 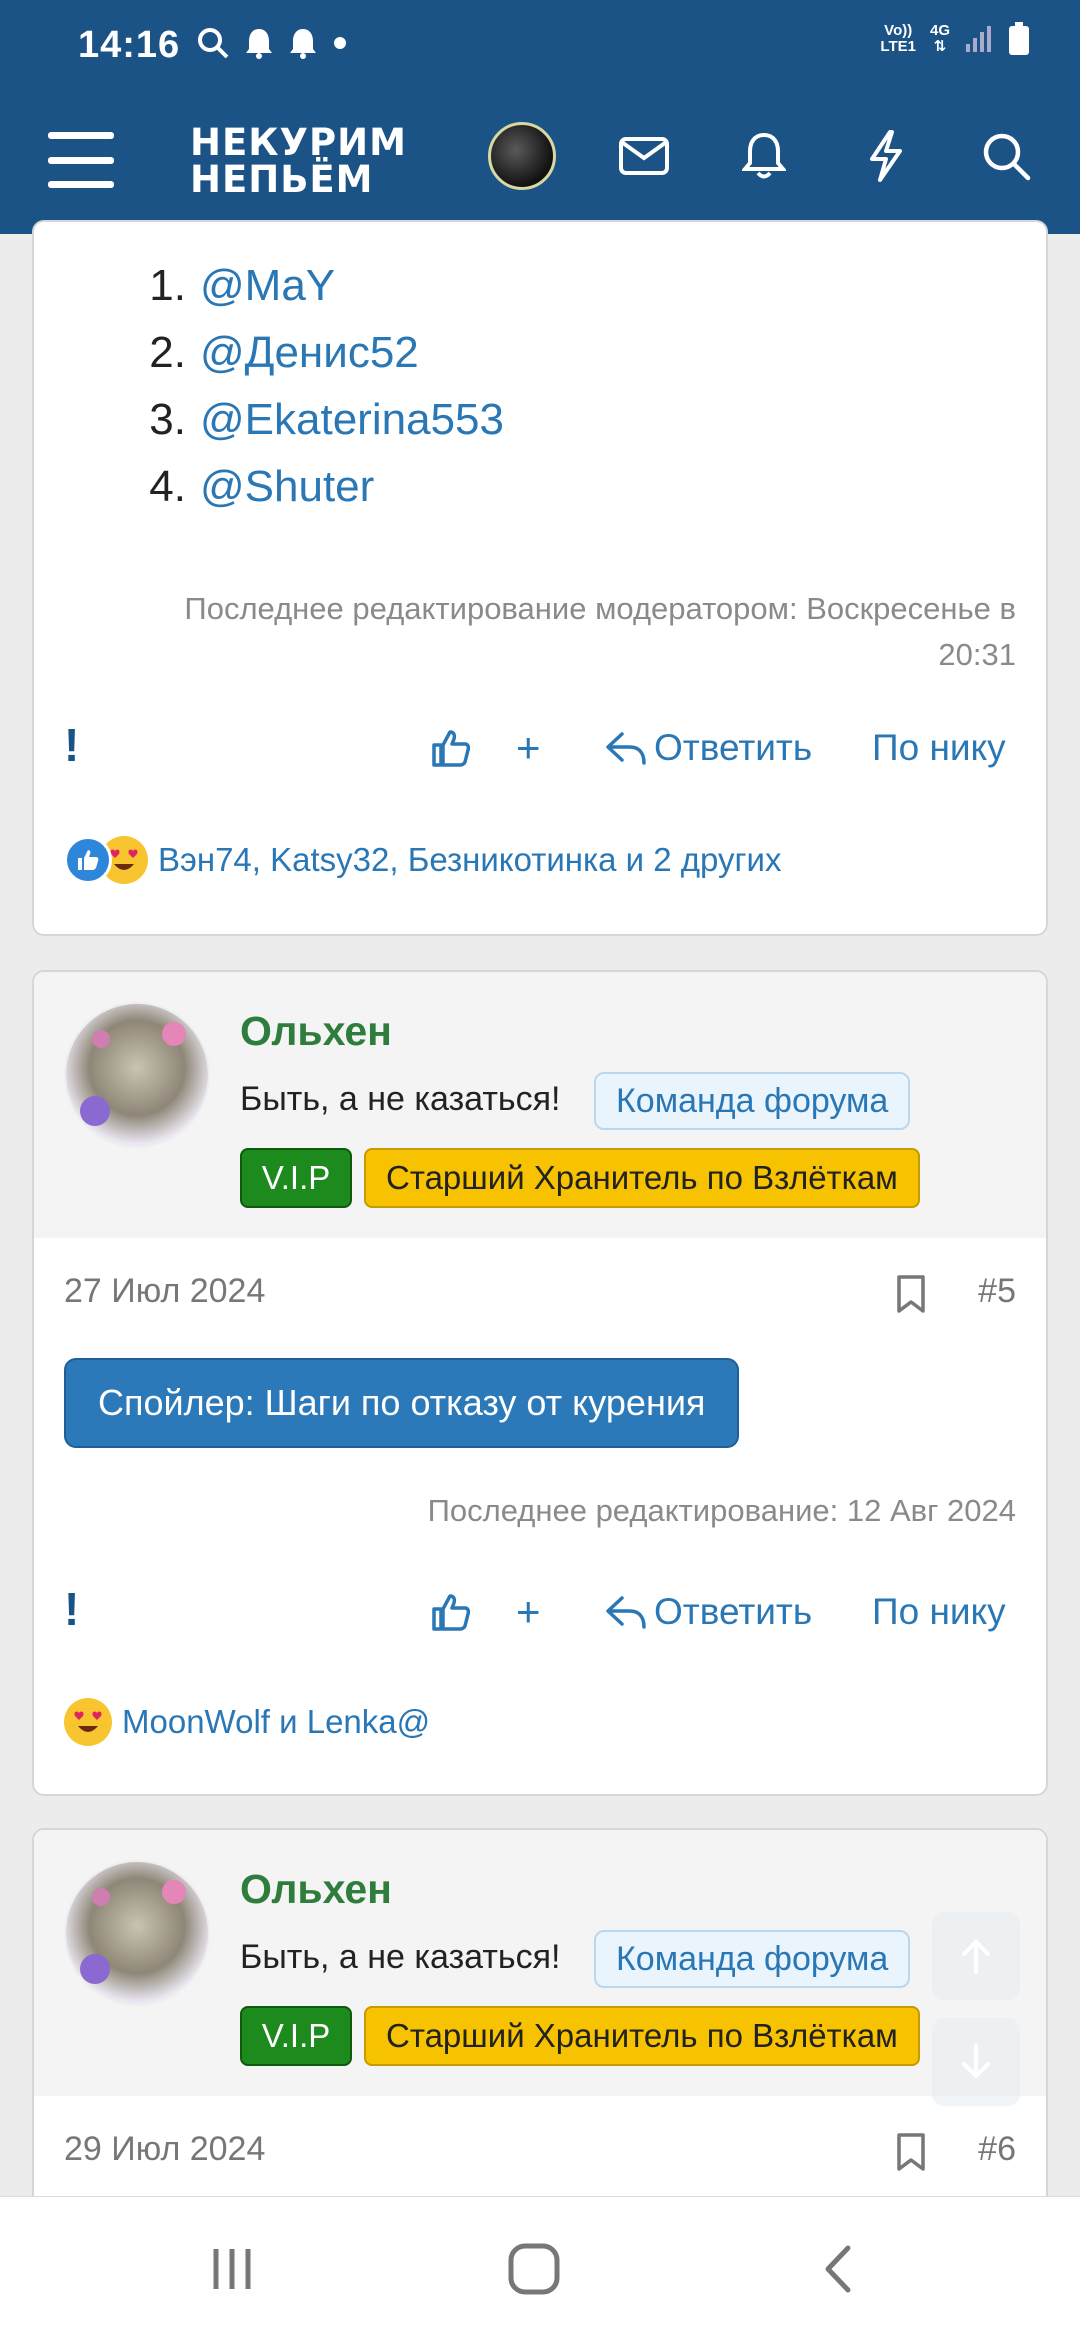 I want to click on post-number: #5, so click(x=997, y=1291).